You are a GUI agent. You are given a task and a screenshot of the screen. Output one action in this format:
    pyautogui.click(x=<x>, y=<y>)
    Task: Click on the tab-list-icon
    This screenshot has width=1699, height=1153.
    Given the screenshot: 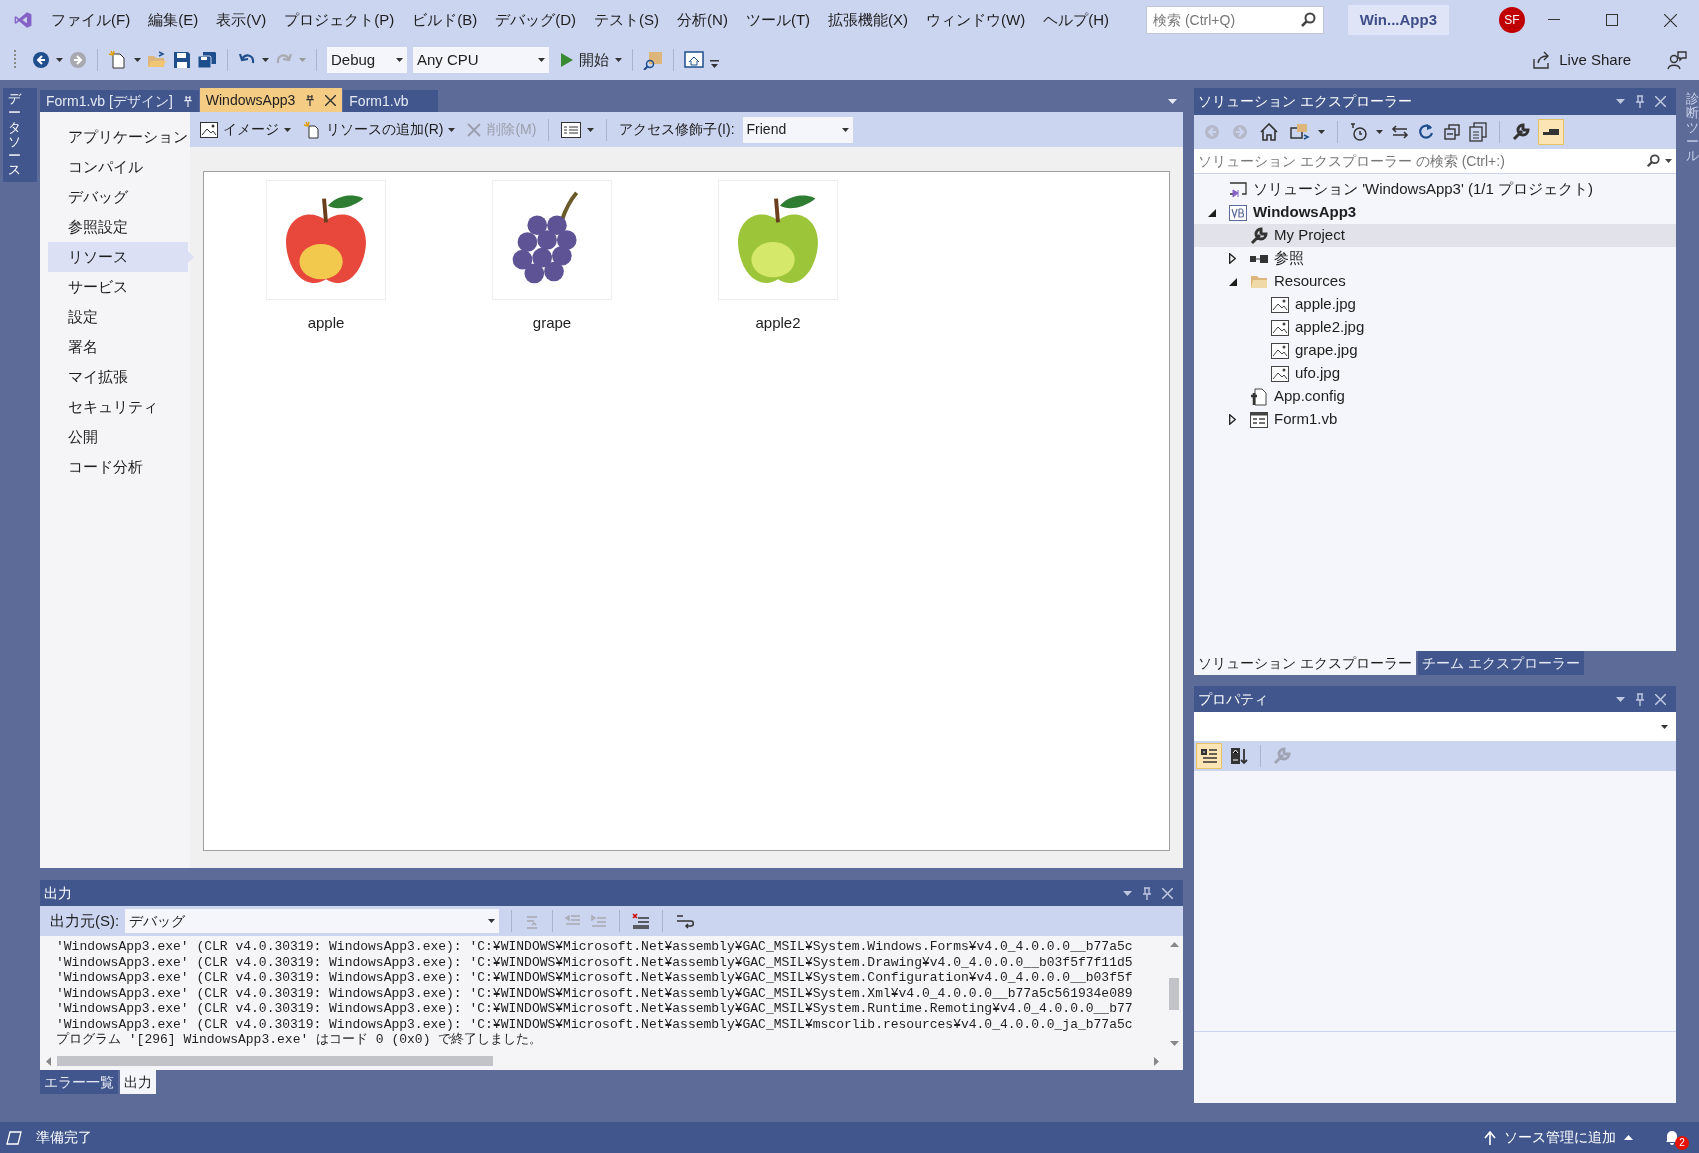 What is the action you would take?
    pyautogui.click(x=1172, y=101)
    